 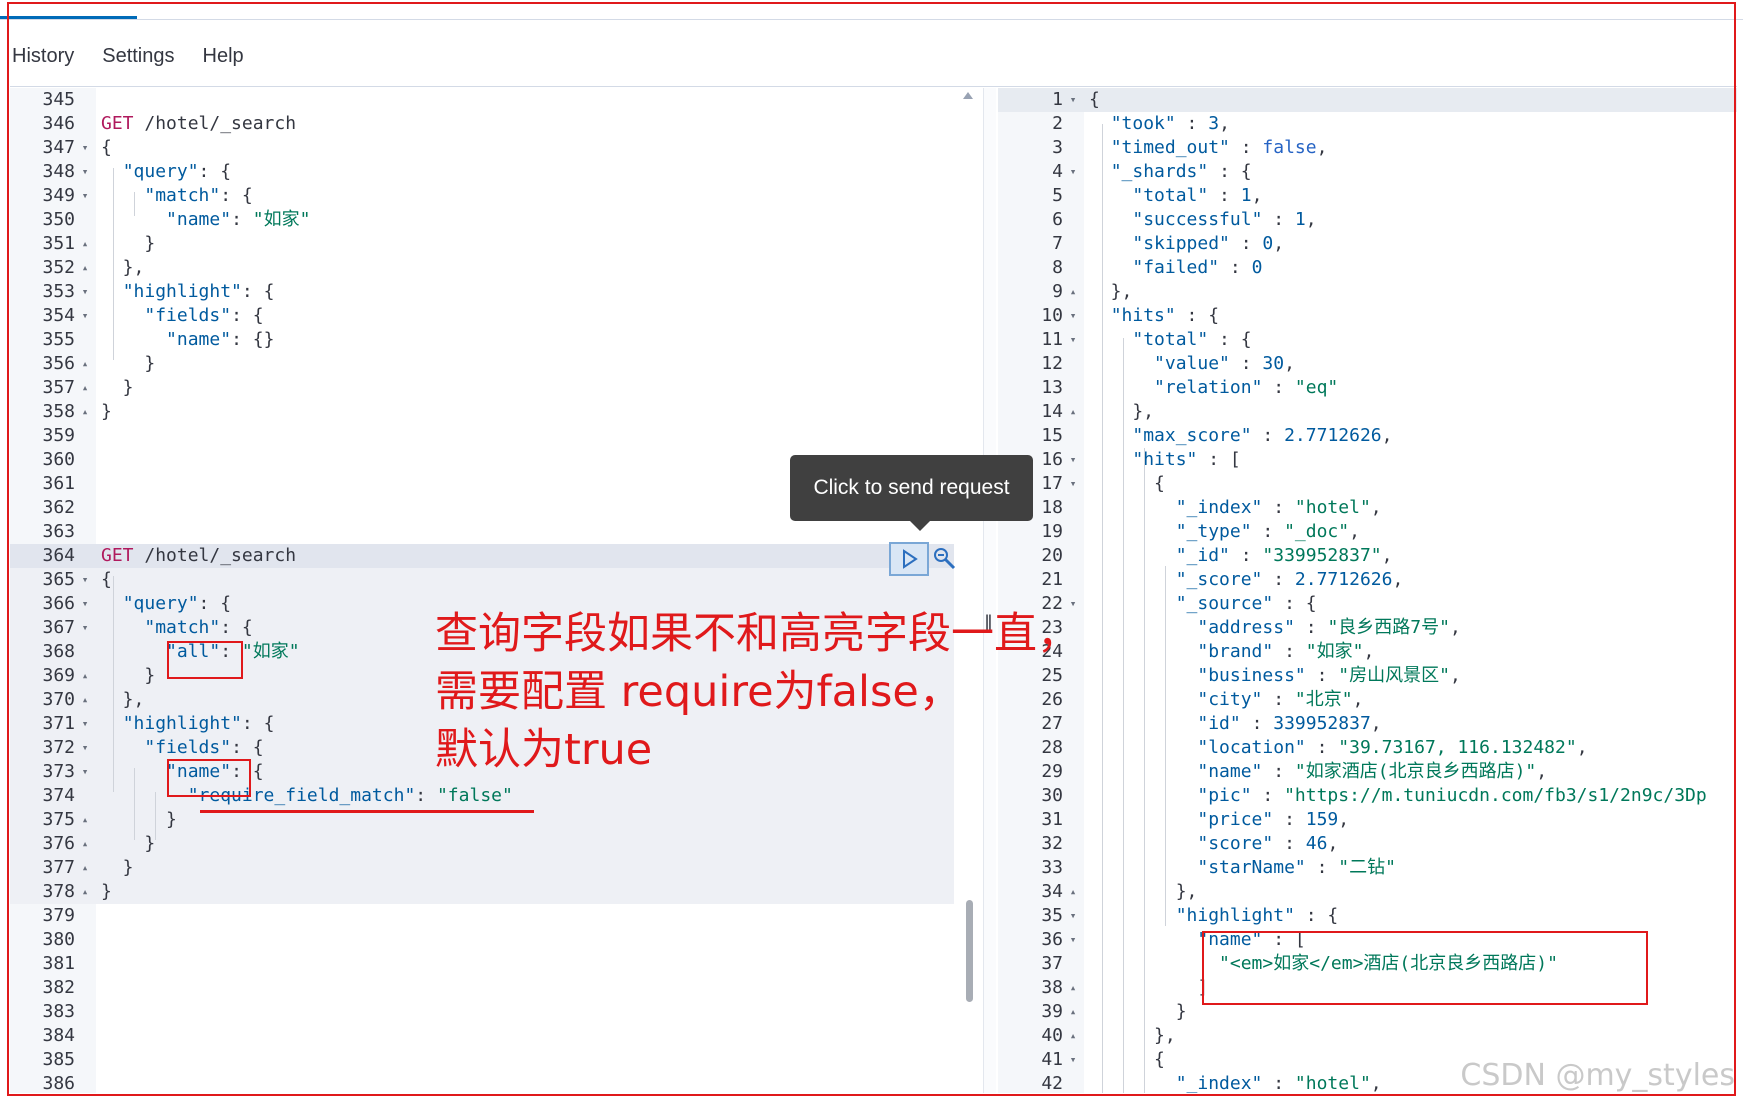 I want to click on line-number: 1, so click(x=1057, y=99).